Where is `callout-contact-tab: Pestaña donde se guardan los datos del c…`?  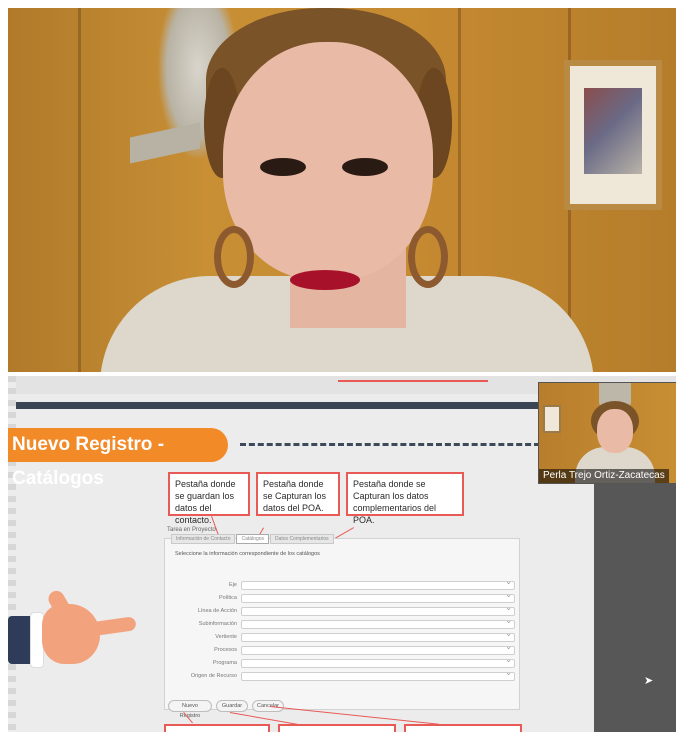
callout-contact-tab: Pestaña donde se guardan los datos del c… is located at coordinates (209, 498).